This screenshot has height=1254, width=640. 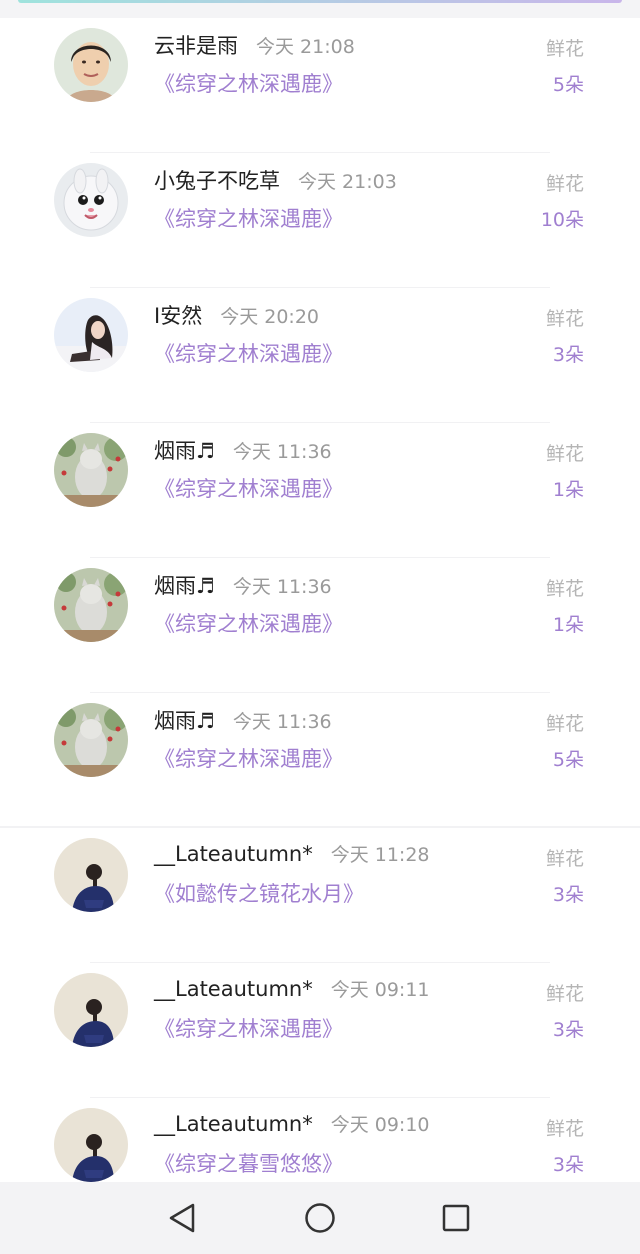 What do you see at coordinates (380, 855) in the screenshot?
I see `gift-time: 今天 11:28` at bounding box center [380, 855].